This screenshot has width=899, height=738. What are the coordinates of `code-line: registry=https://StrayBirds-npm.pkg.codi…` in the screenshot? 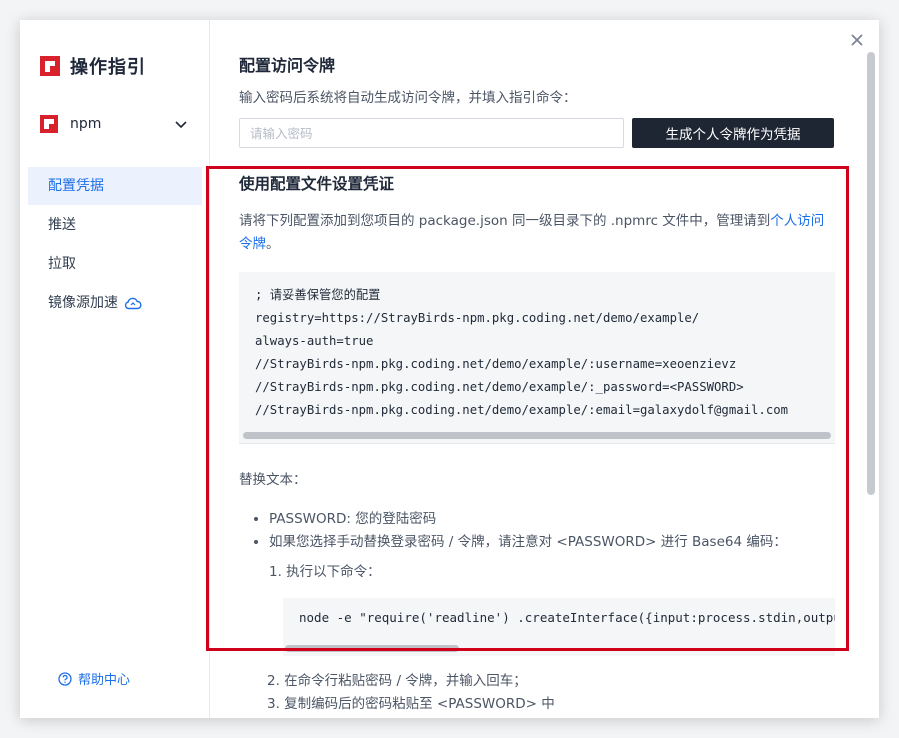 It's located at (477, 318).